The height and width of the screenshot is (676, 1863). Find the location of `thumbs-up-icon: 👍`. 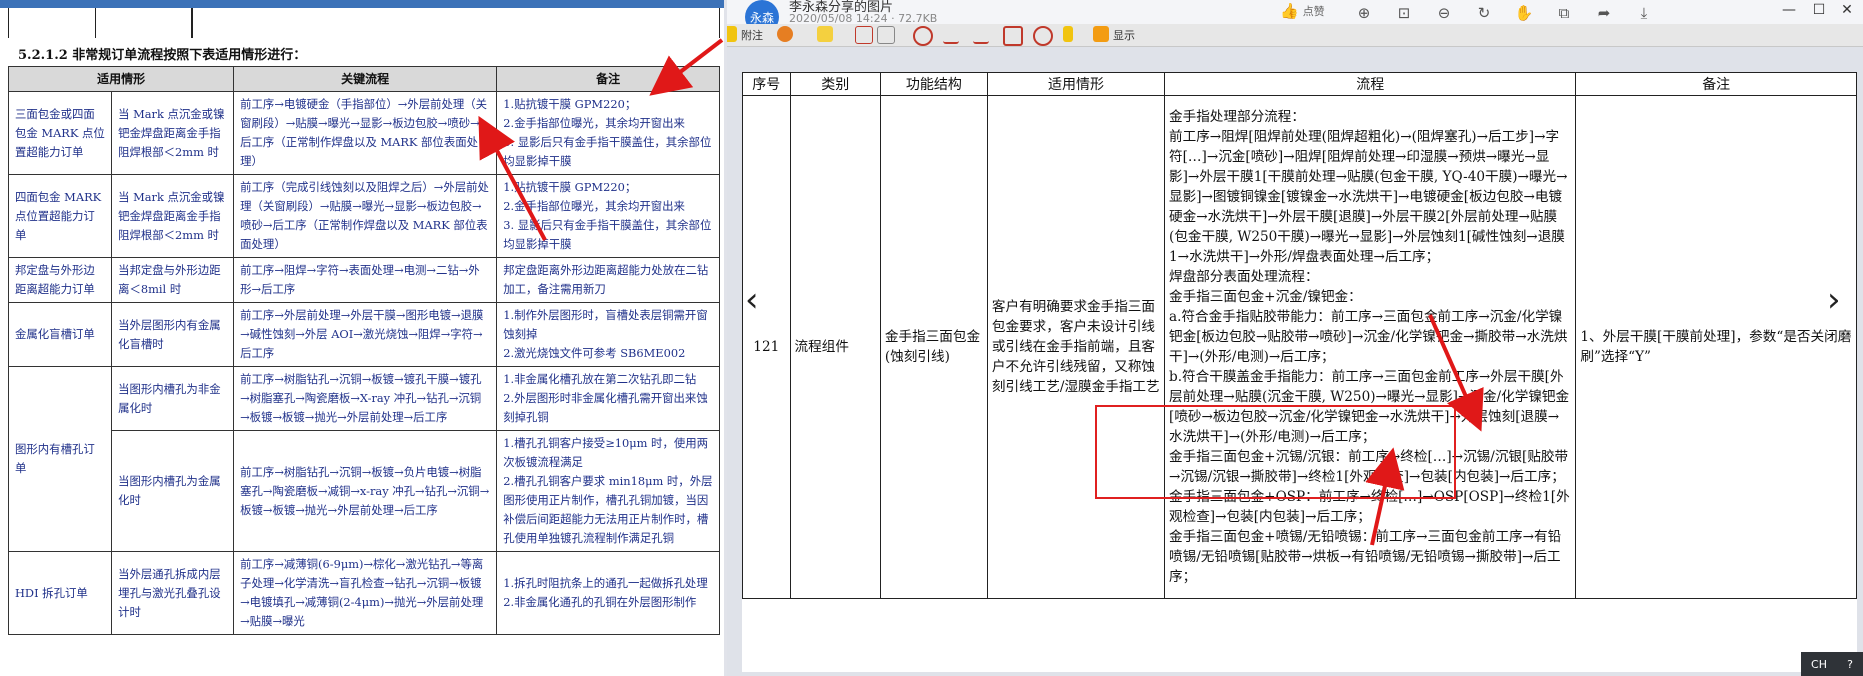

thumbs-up-icon: 👍 is located at coordinates (1289, 11).